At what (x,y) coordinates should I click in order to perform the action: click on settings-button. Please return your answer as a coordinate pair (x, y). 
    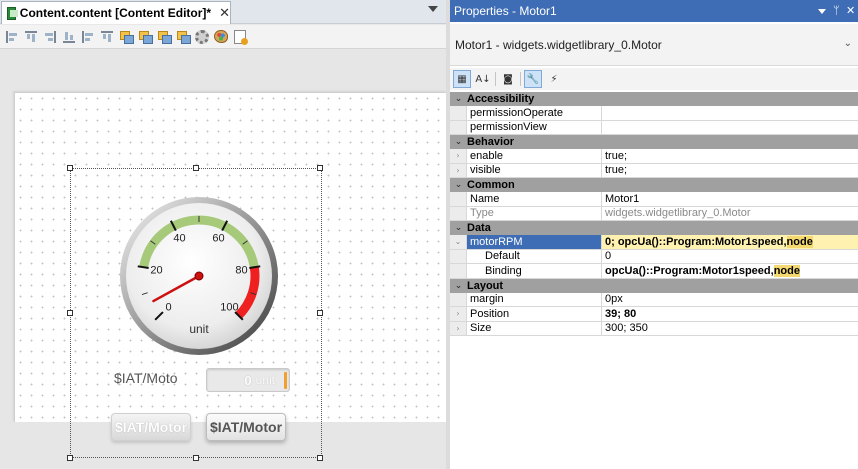
    Looking at the image, I should click on (202, 37).